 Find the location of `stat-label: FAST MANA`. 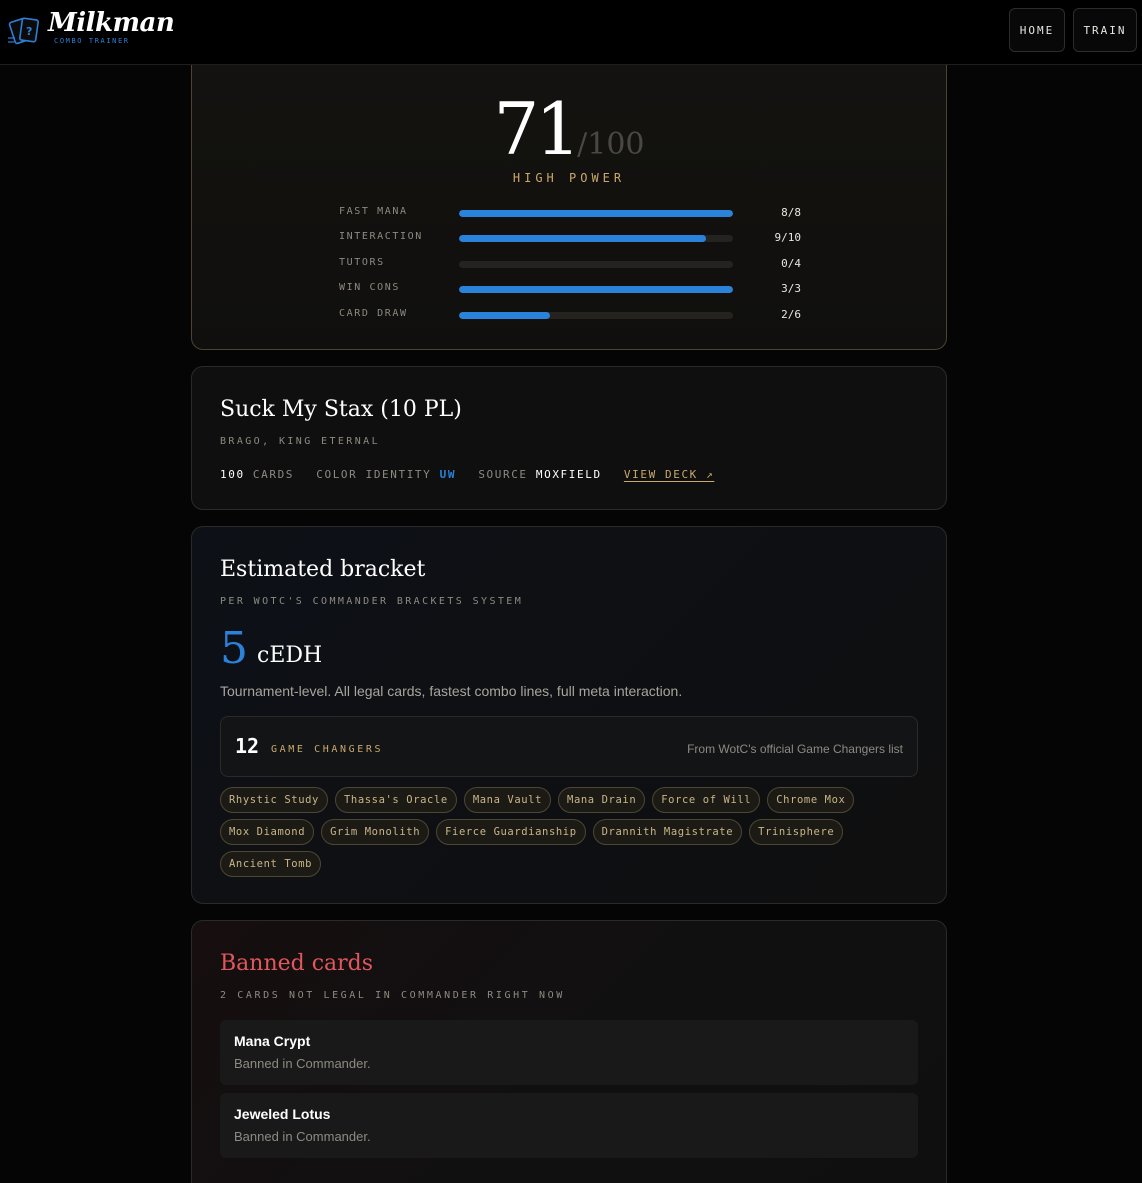

stat-label: FAST MANA is located at coordinates (373, 211).